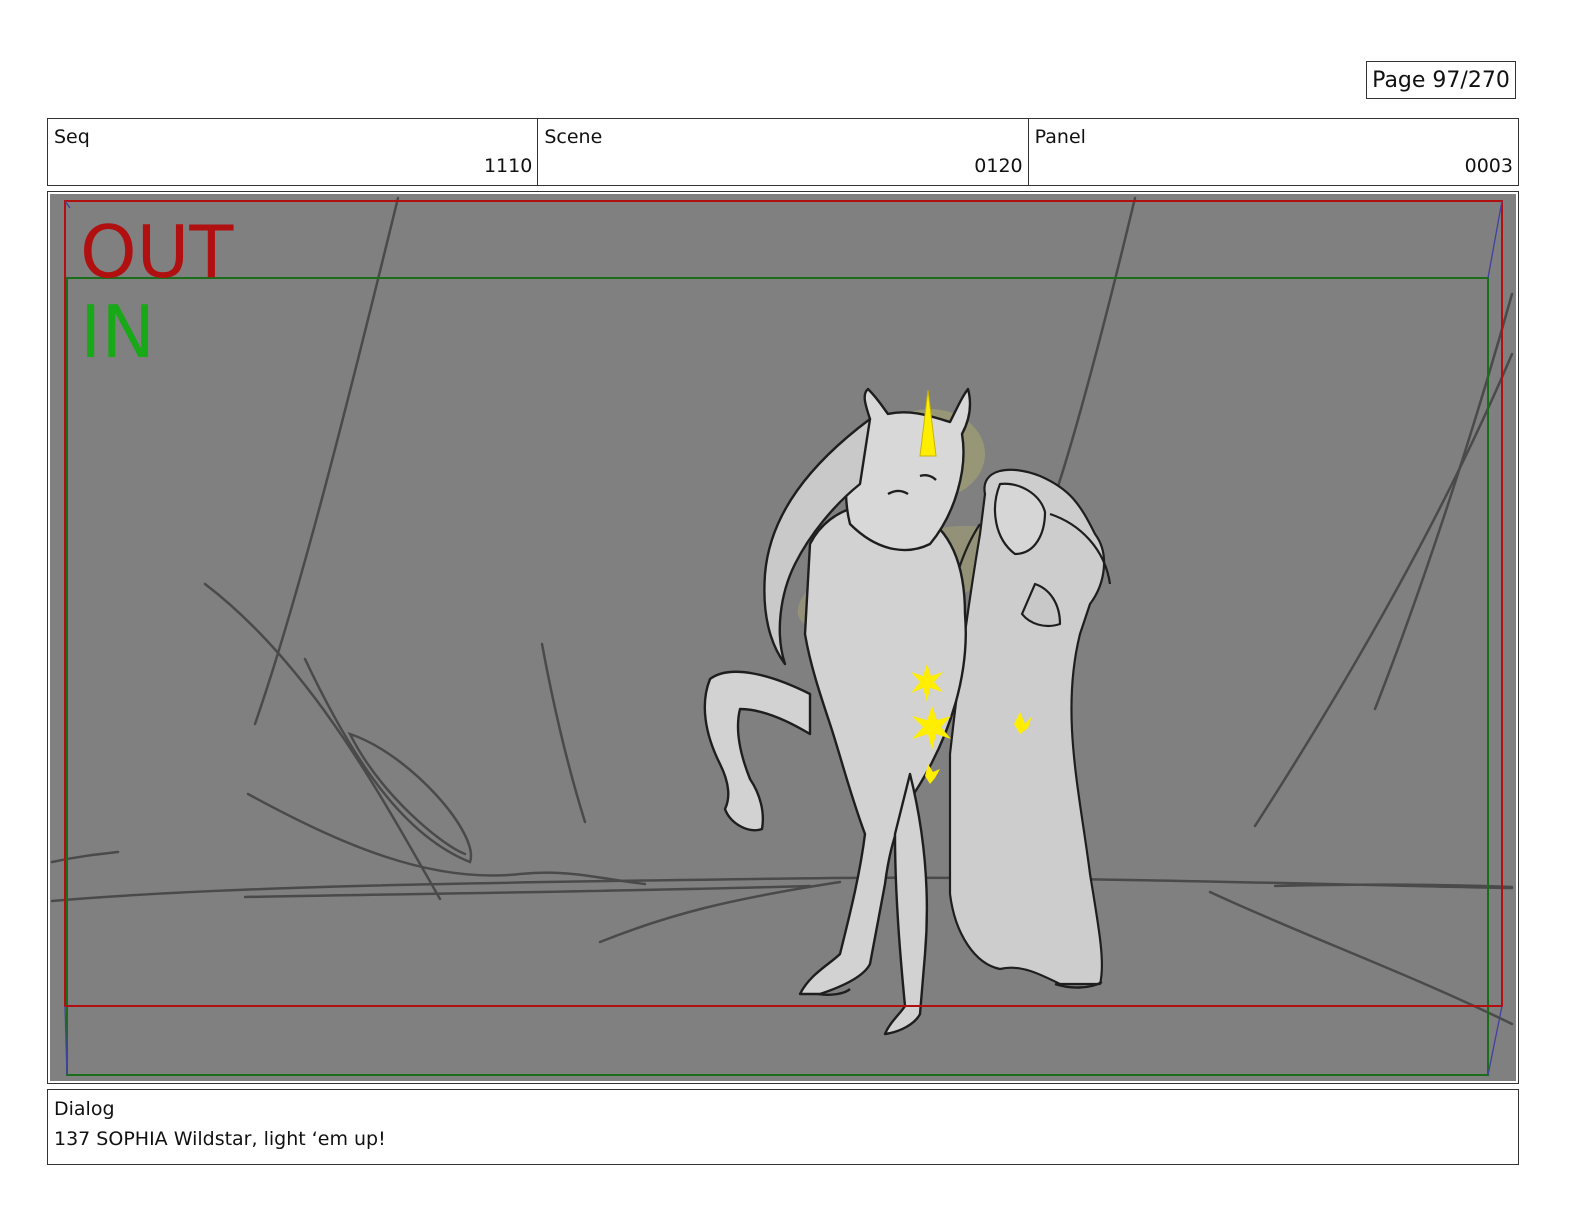  Describe the element at coordinates (1060, 137) in the screenshot. I see `panel-label: Panel` at that location.